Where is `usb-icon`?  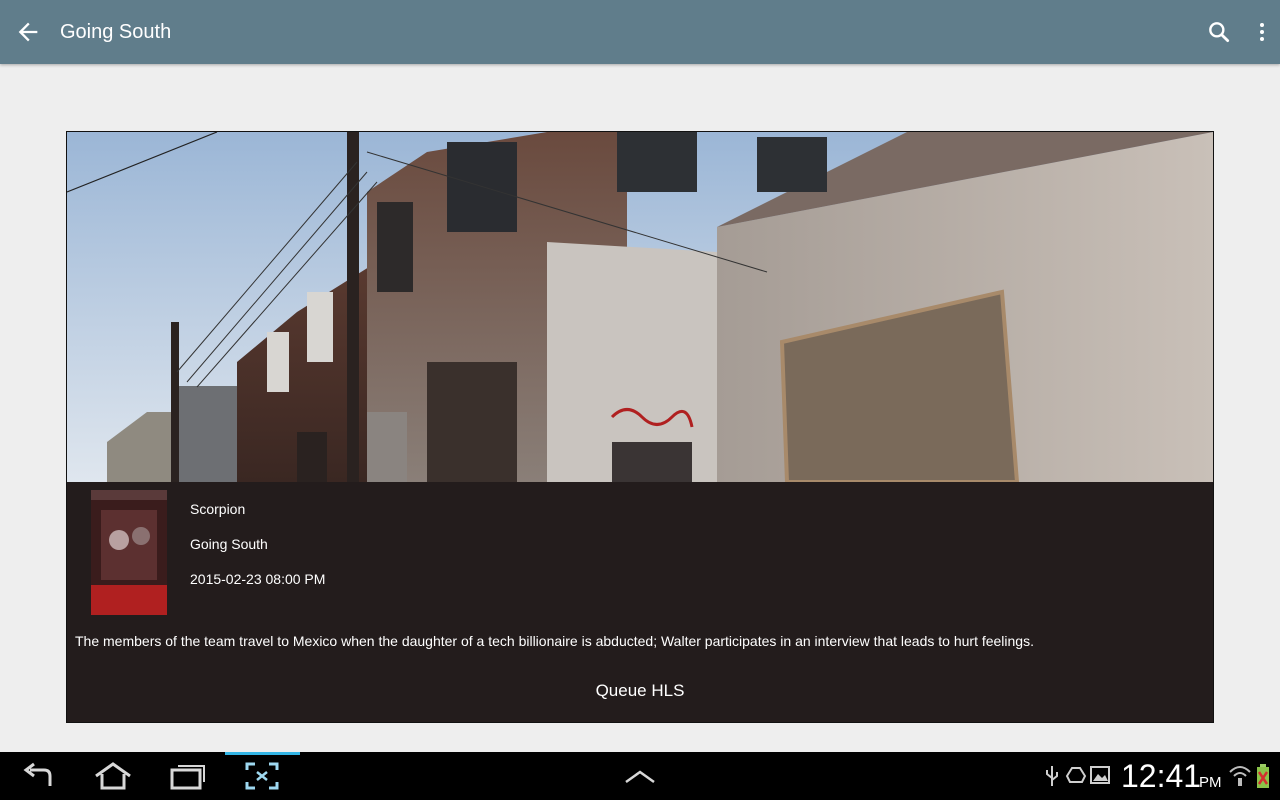 usb-icon is located at coordinates (1052, 776).